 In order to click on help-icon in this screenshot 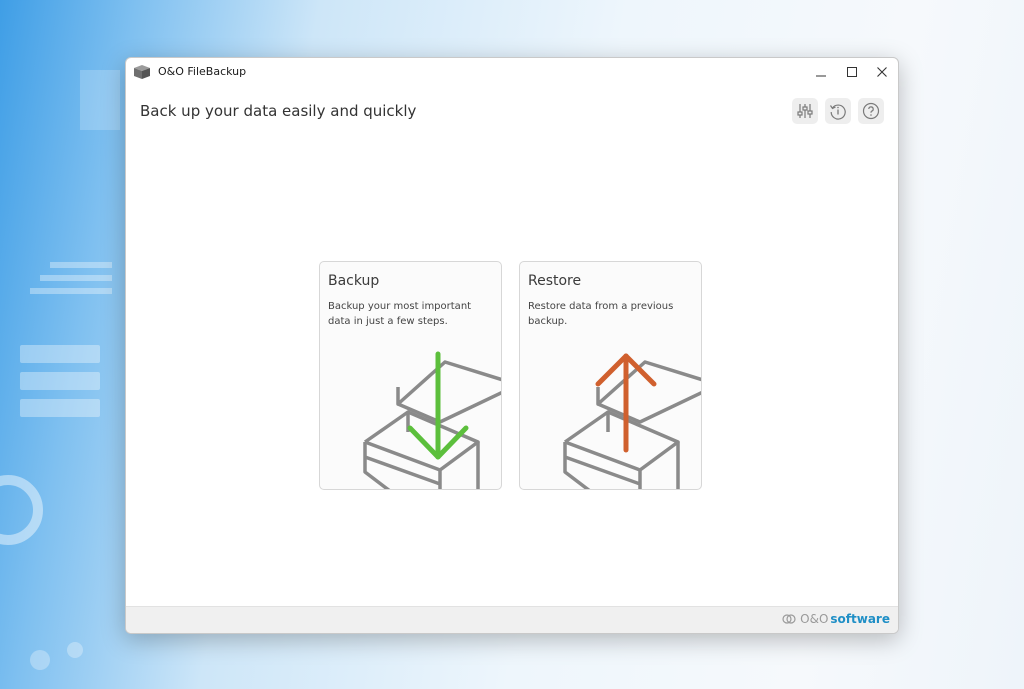, I will do `click(871, 111)`.